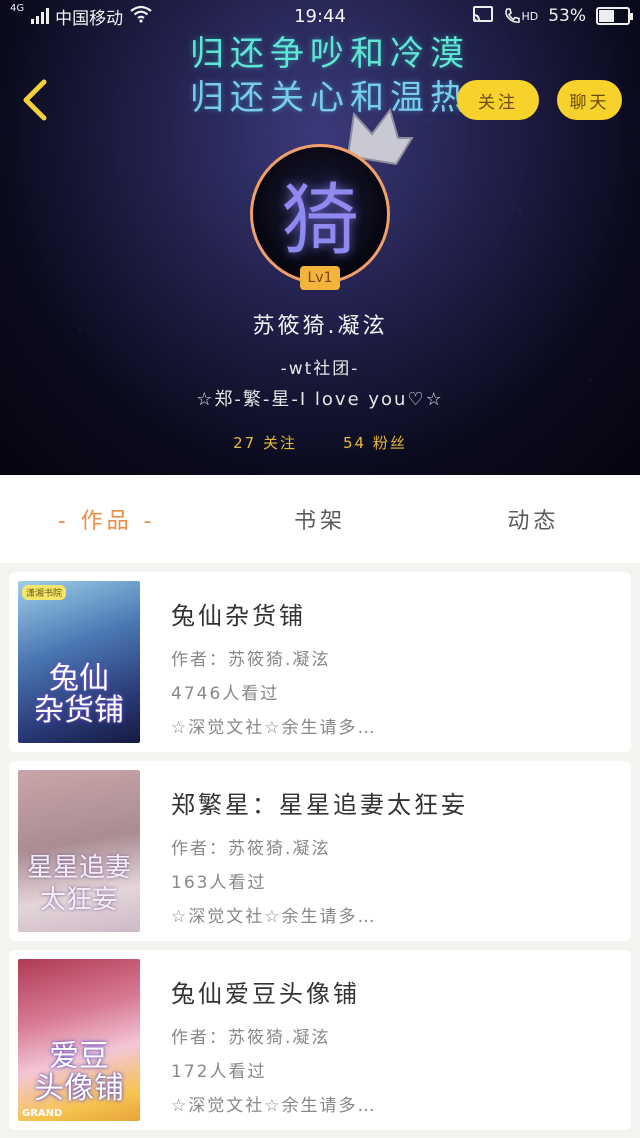 The image size is (640, 1138). I want to click on cover-brand: GRAND, so click(42, 1113).